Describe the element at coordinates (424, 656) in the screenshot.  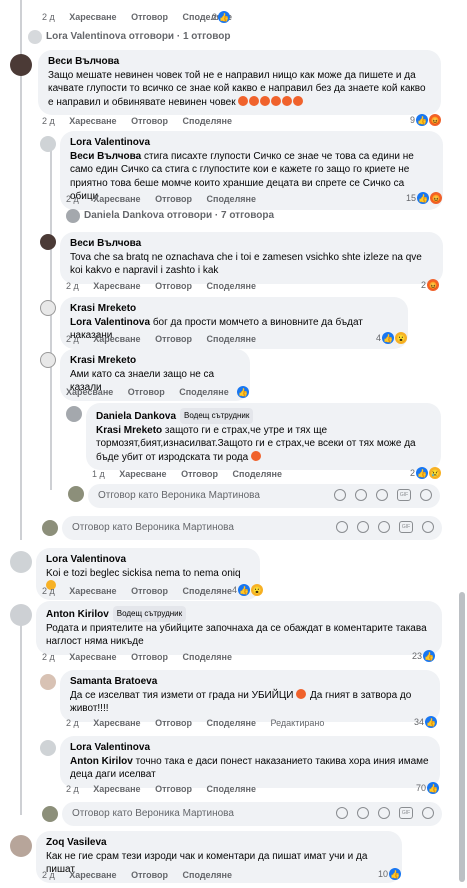
I see `reaction-count: 23 👍` at that location.